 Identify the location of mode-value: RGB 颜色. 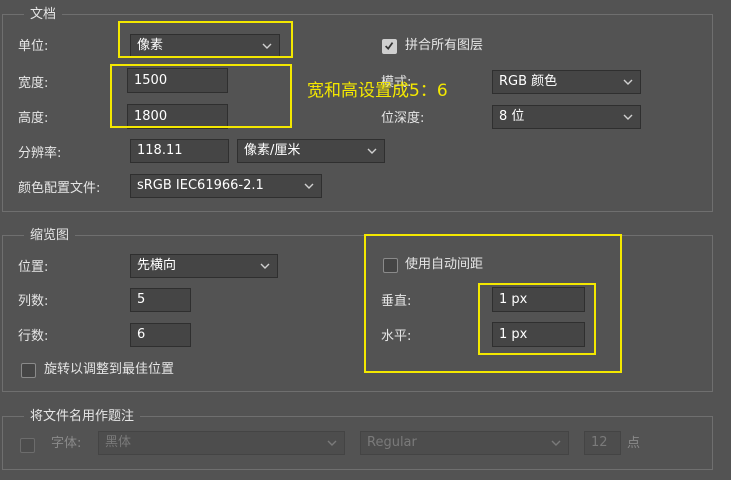
(528, 81).